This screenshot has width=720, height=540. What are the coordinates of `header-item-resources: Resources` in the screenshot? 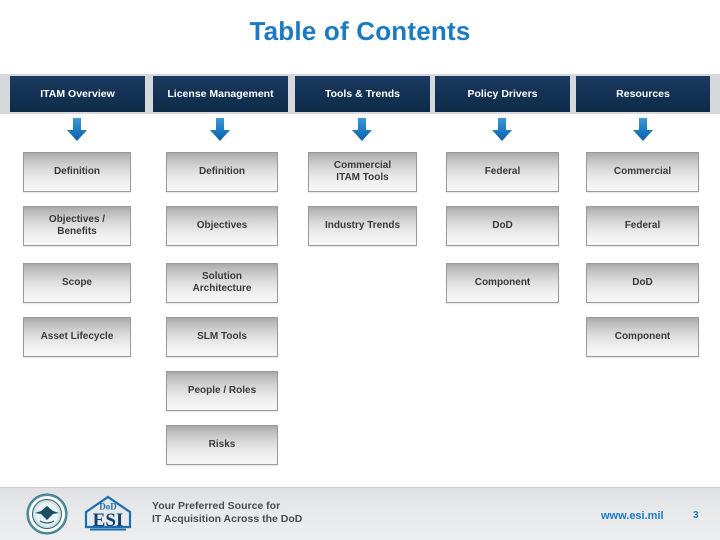 It's located at (643, 94).